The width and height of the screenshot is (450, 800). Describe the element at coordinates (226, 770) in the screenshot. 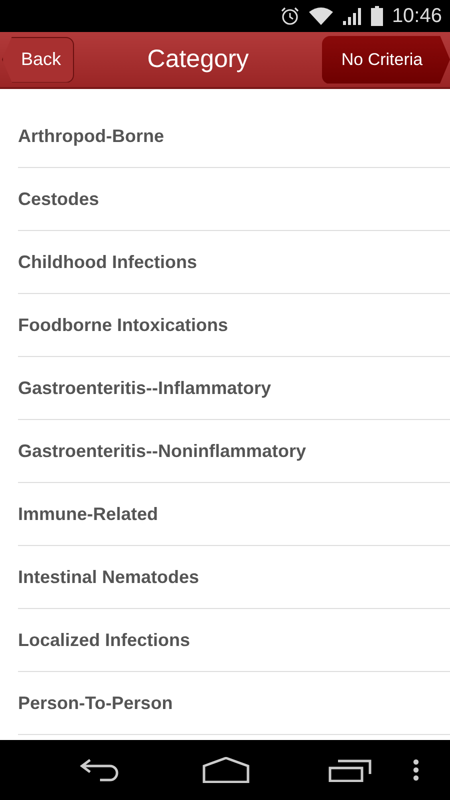

I see `home-icon` at that location.